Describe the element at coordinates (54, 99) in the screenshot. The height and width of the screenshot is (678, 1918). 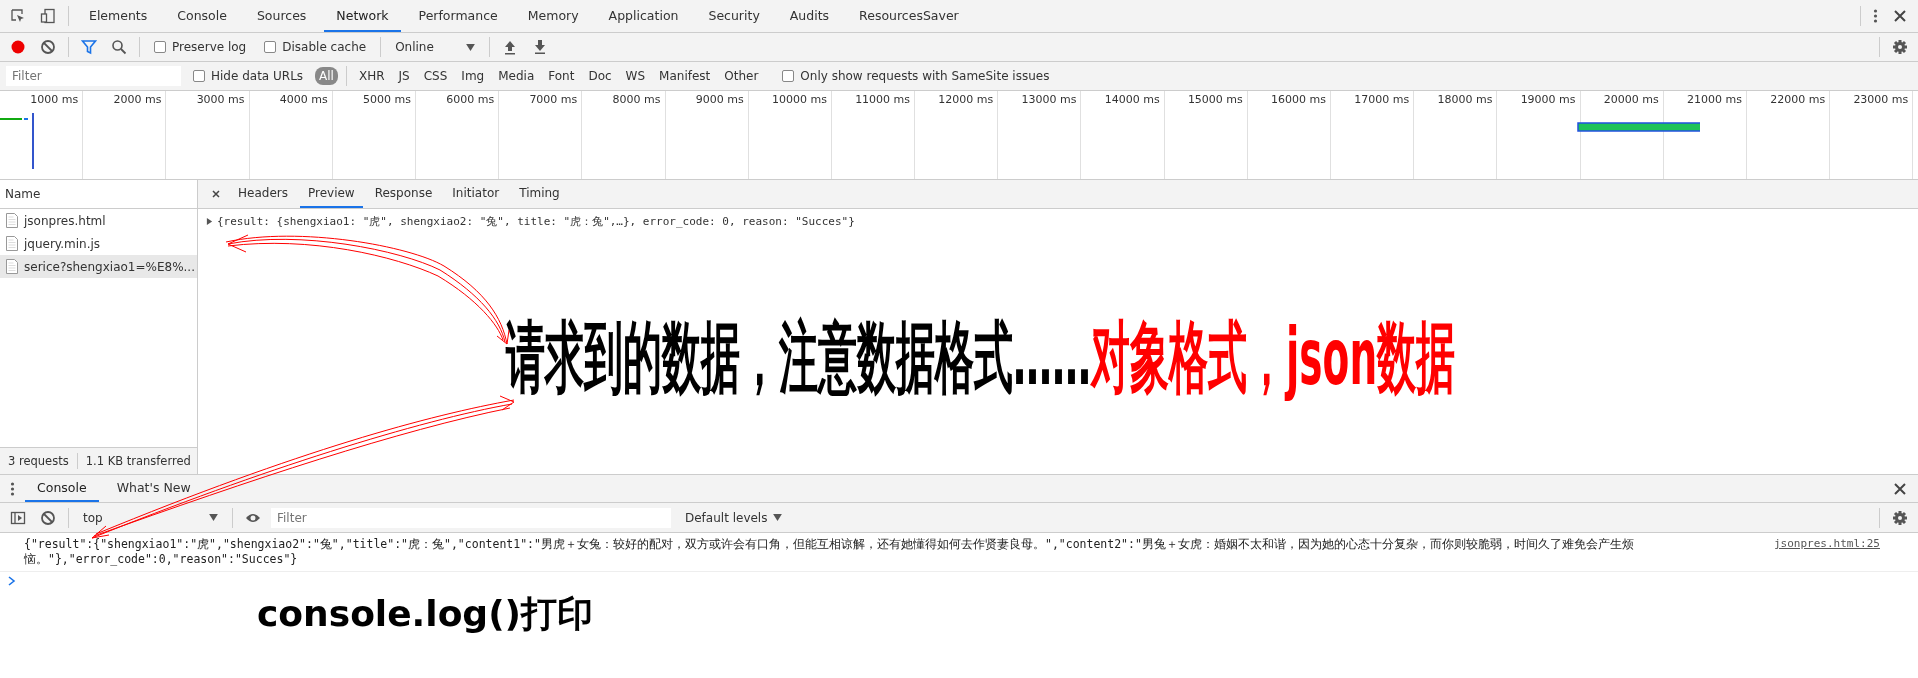
I see `time-tick-label: 1000 ms` at that location.